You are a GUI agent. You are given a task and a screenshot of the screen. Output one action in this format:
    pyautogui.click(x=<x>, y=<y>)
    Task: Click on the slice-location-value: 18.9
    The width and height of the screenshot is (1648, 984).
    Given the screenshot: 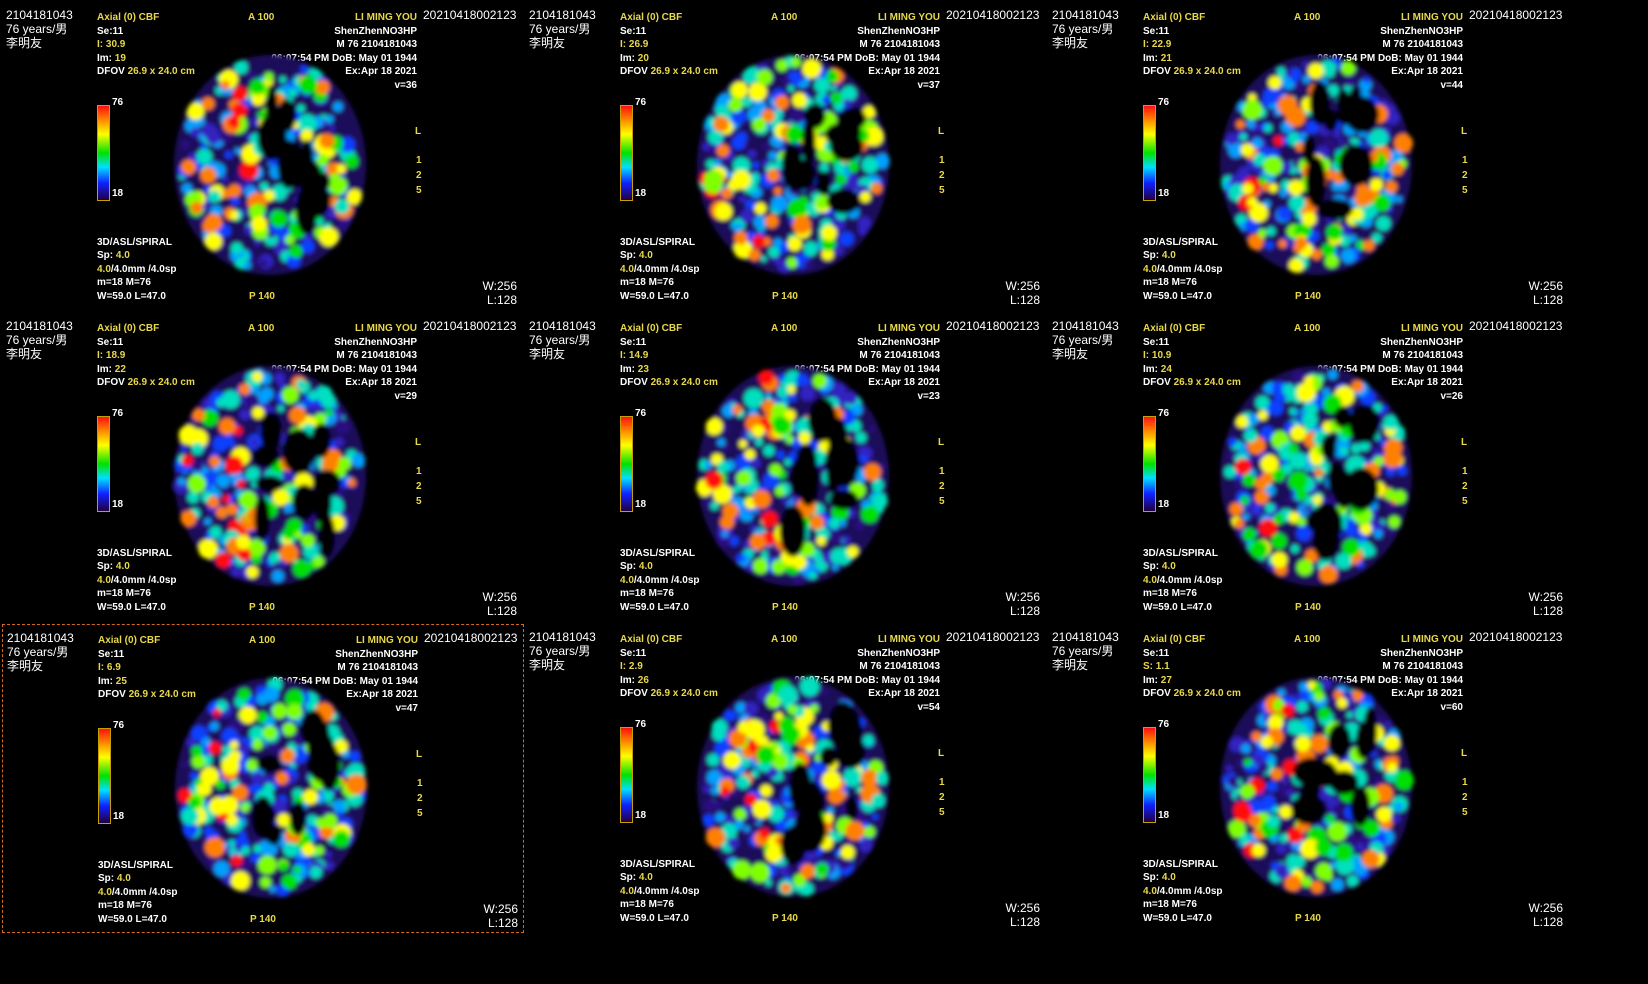 What is the action you would take?
    pyautogui.click(x=115, y=355)
    